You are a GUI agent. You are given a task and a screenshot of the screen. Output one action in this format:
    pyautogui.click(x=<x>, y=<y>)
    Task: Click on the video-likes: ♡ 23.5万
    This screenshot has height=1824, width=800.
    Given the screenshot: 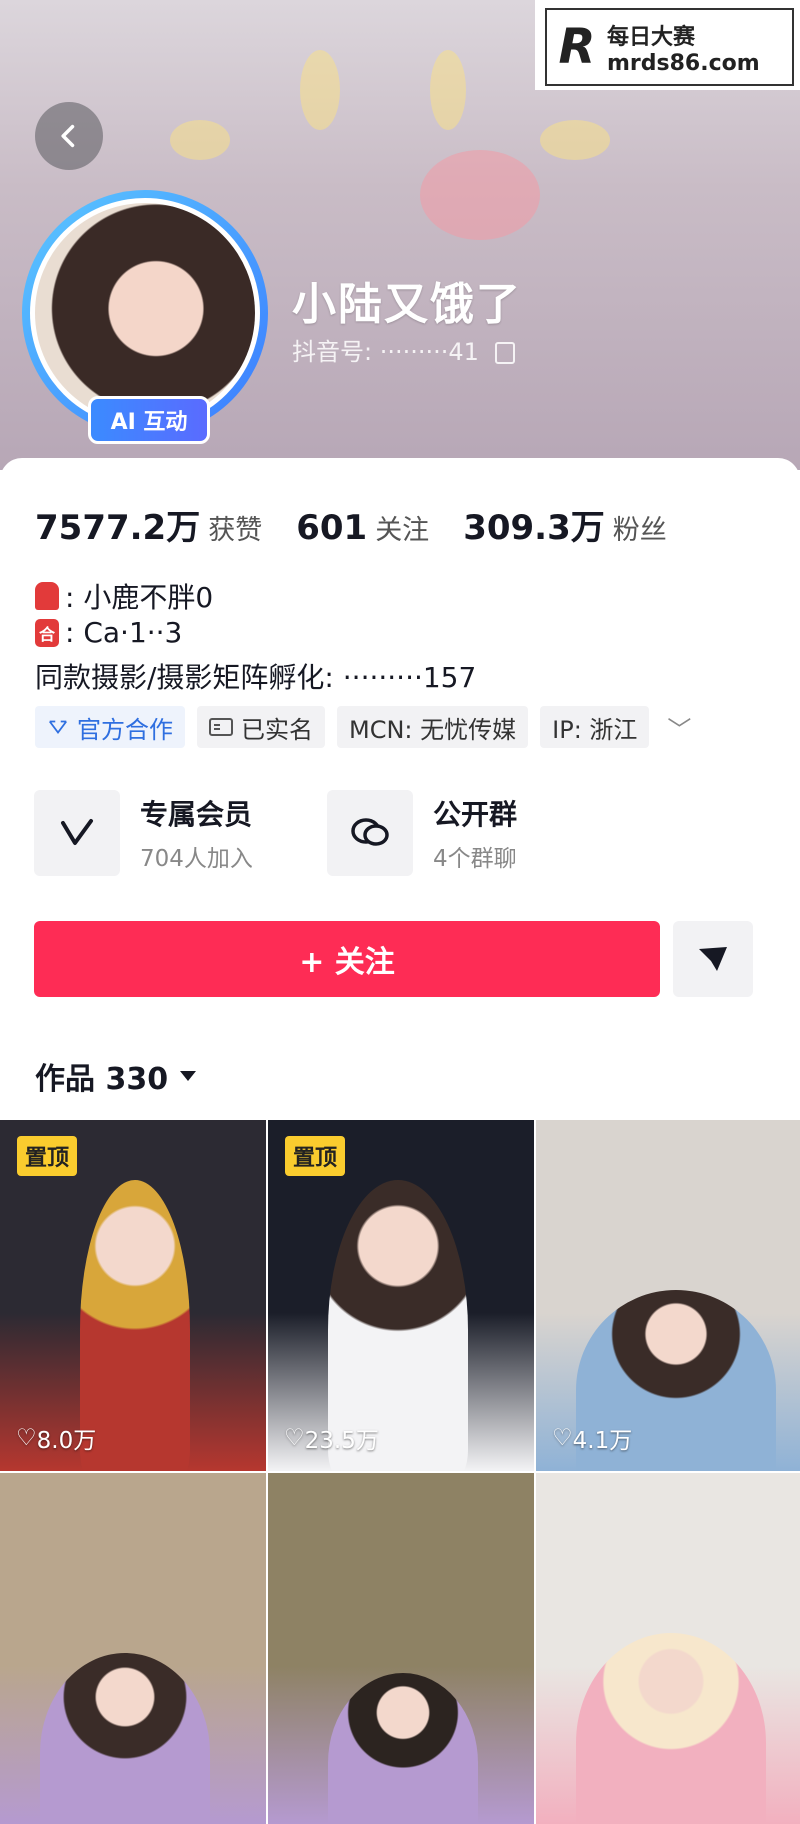 What is the action you would take?
    pyautogui.click(x=331, y=1438)
    